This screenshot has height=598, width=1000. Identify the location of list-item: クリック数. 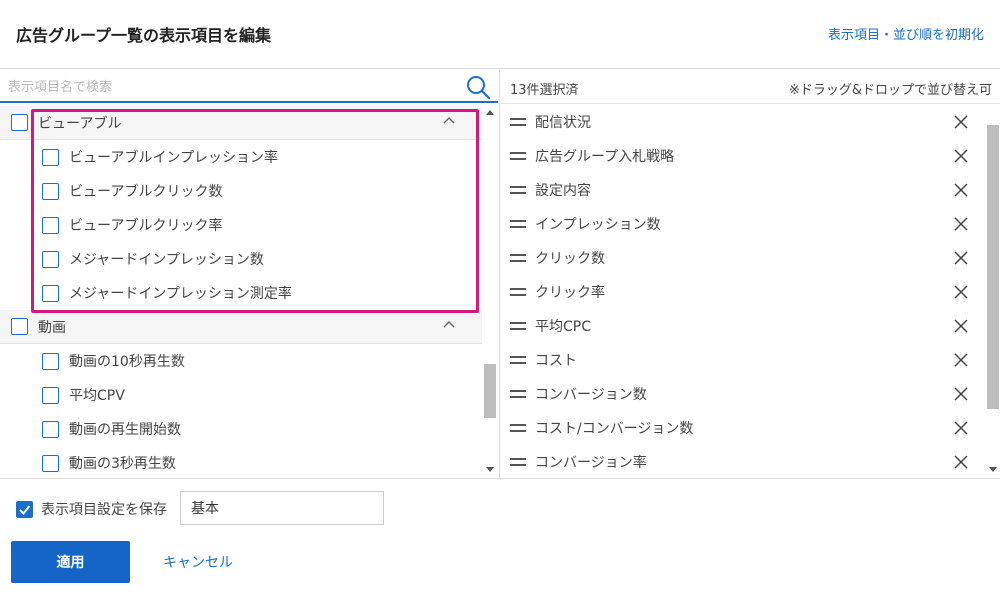
(743, 258).